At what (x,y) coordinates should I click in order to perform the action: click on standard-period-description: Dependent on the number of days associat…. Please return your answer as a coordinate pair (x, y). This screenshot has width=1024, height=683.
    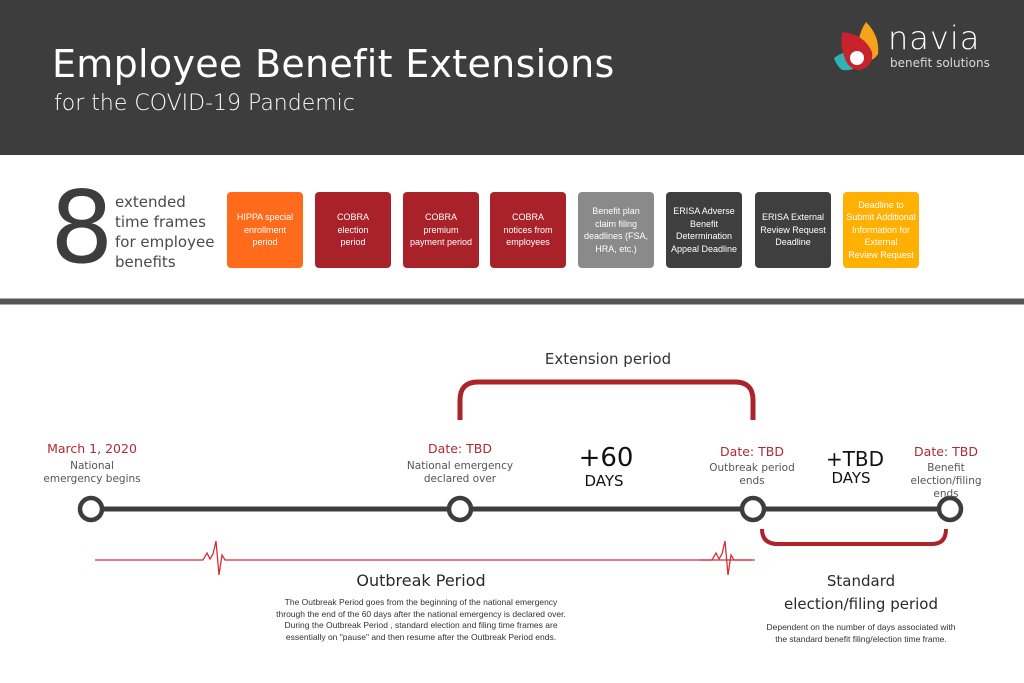
    Looking at the image, I should click on (861, 633).